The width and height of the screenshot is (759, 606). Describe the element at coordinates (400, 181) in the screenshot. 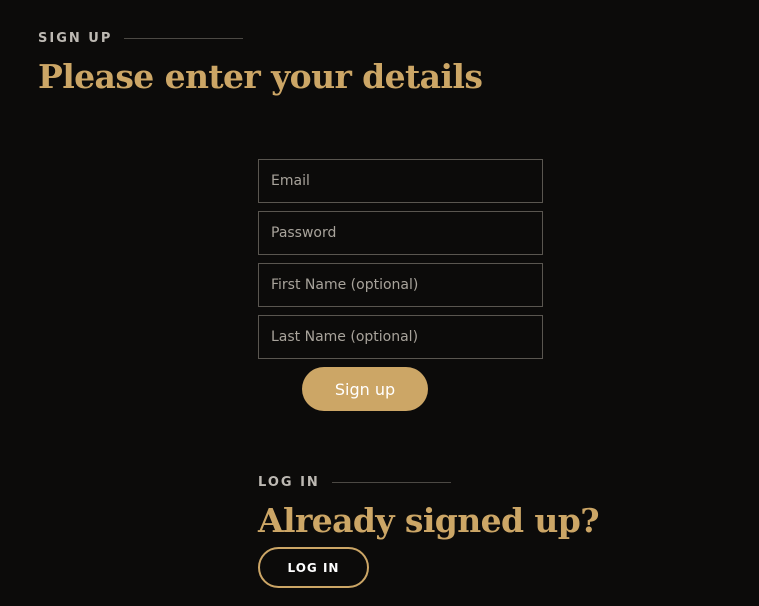

I see `email-field` at that location.